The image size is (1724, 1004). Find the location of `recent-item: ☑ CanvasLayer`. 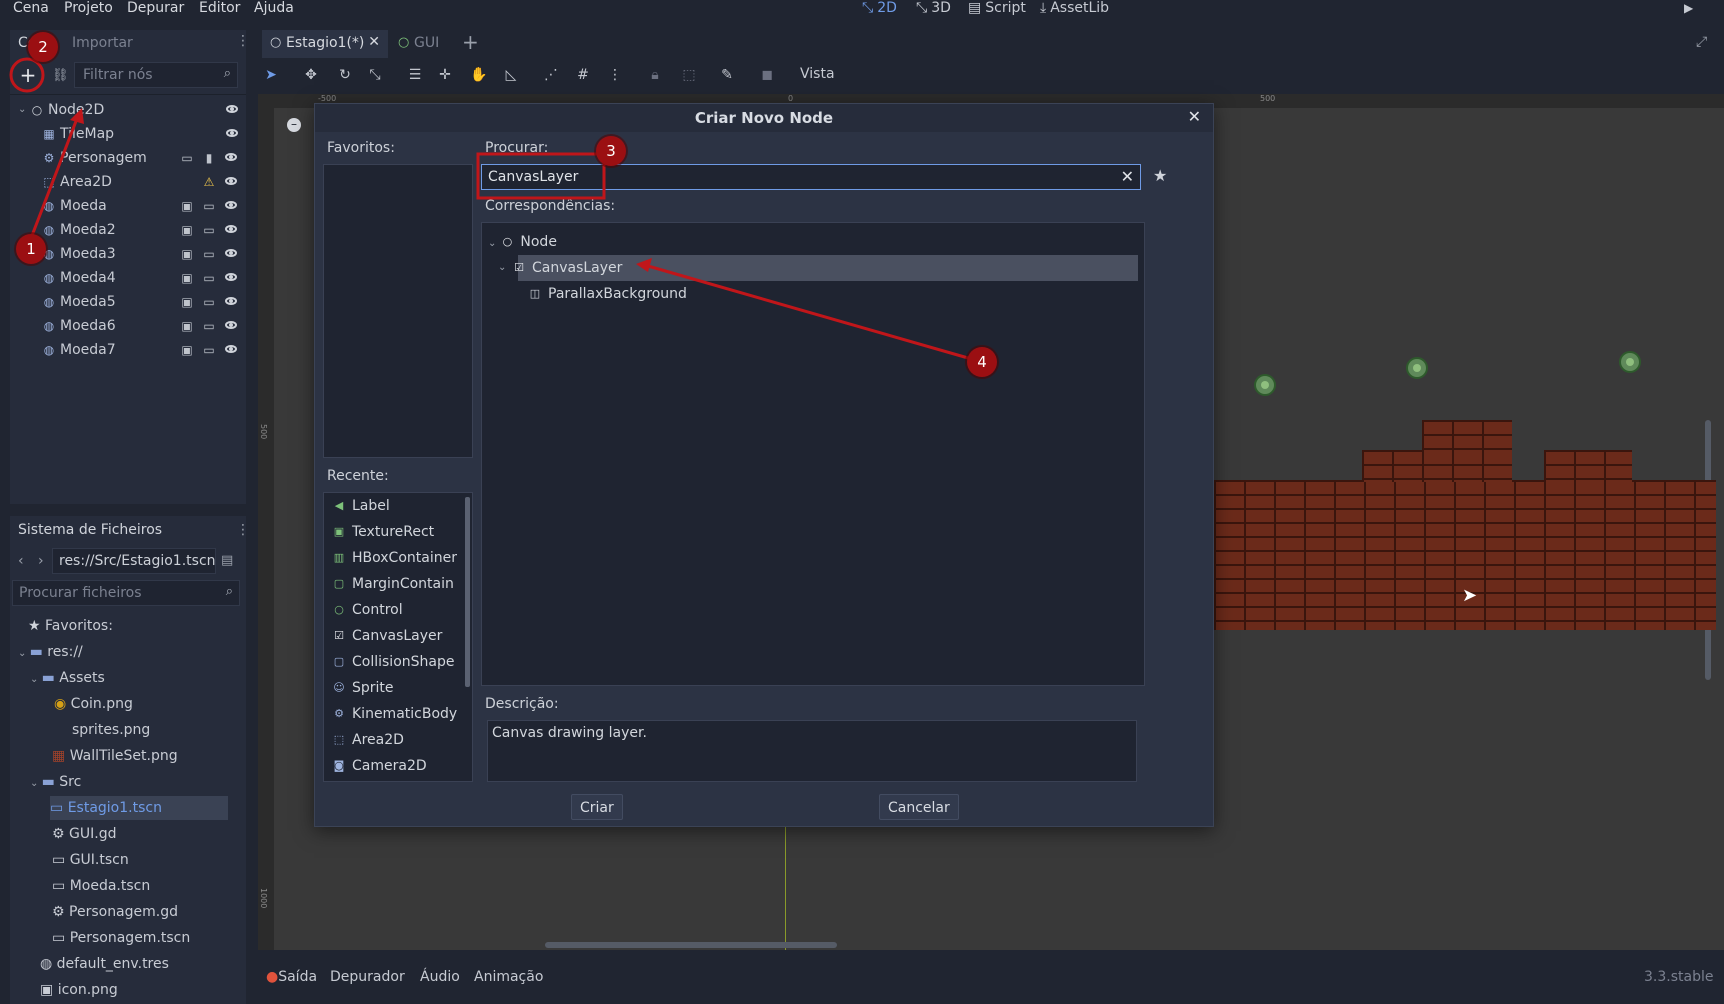

recent-item: ☑ CanvasLayer is located at coordinates (383, 636).